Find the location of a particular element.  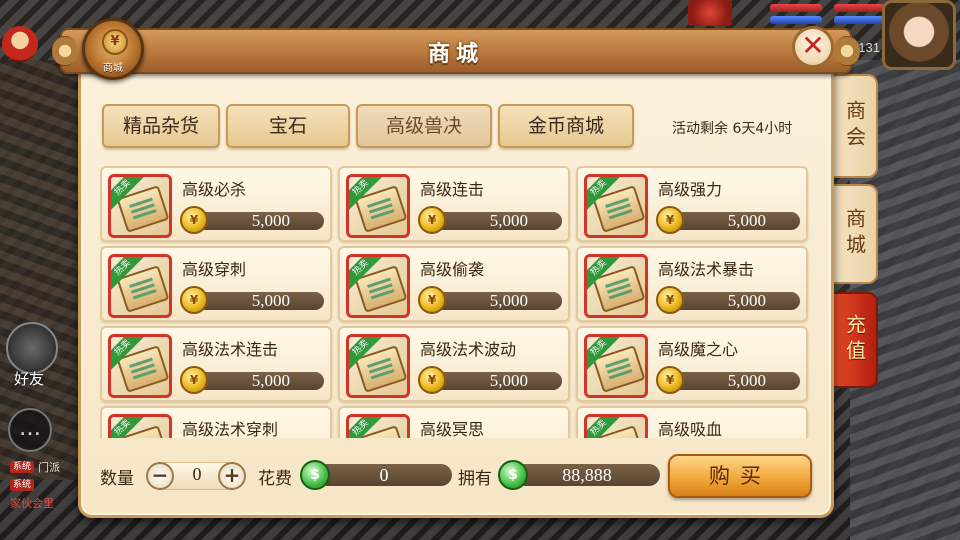

close-button: ✕ is located at coordinates (813, 47).